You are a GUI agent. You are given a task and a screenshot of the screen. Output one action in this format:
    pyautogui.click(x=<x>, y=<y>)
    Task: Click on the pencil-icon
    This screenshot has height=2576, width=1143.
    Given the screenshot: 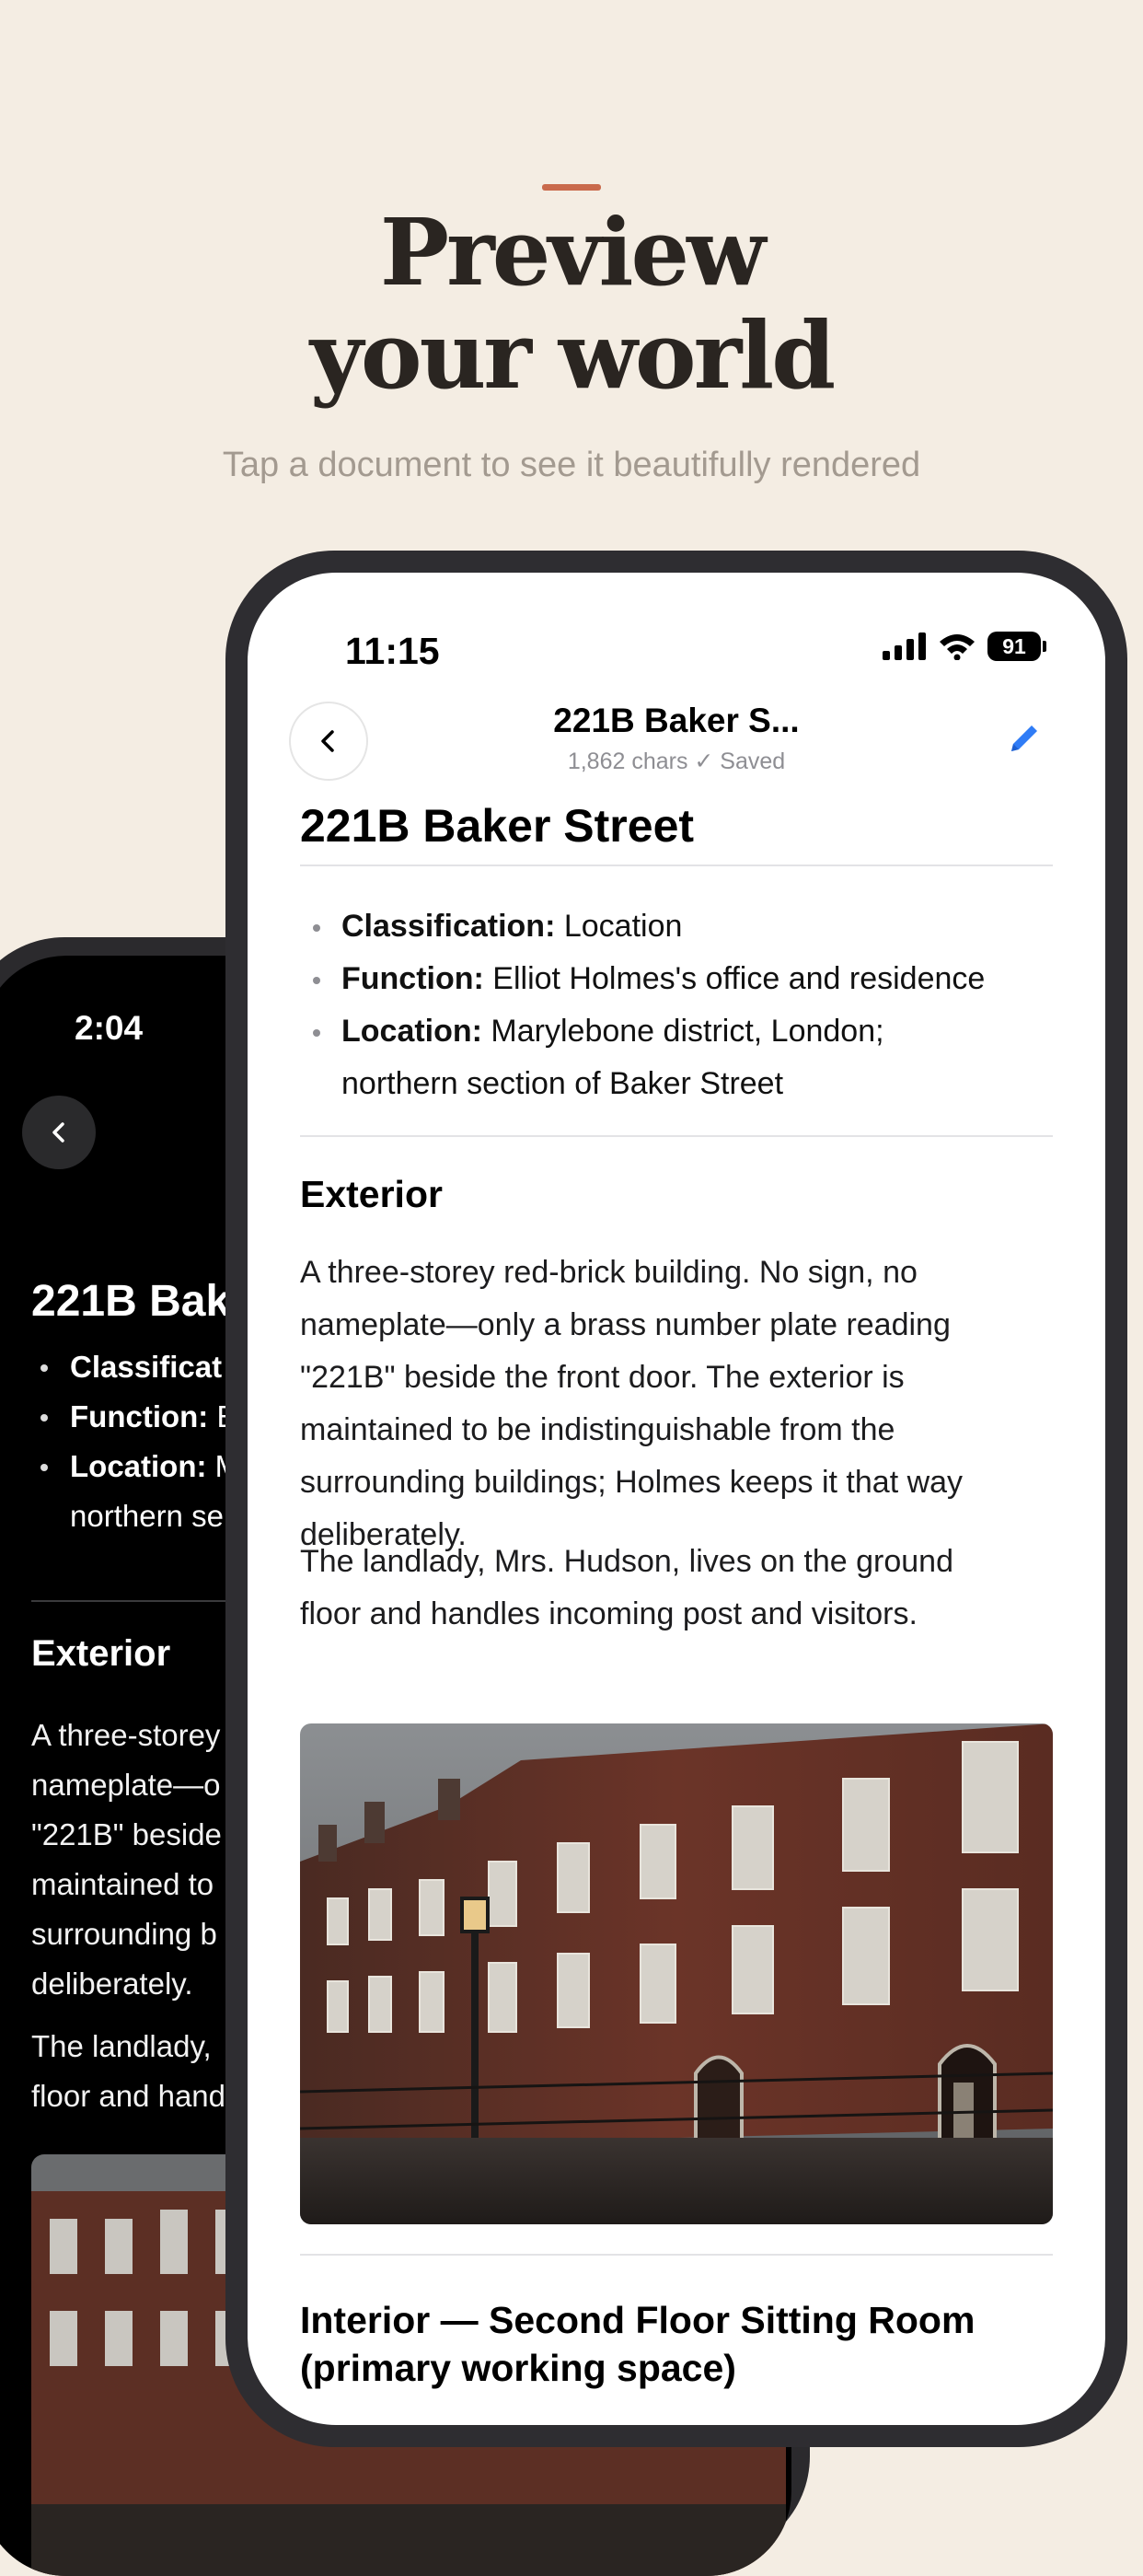 What is the action you would take?
    pyautogui.click(x=1025, y=738)
    